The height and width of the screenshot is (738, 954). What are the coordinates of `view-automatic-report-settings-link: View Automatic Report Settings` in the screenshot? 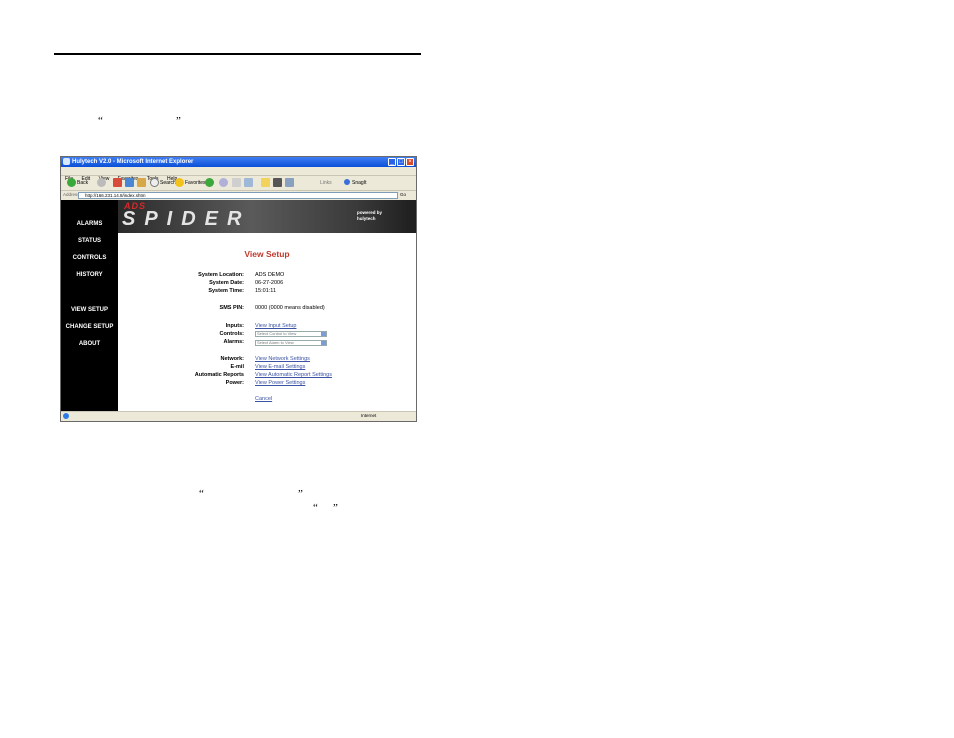 It's located at (293, 375).